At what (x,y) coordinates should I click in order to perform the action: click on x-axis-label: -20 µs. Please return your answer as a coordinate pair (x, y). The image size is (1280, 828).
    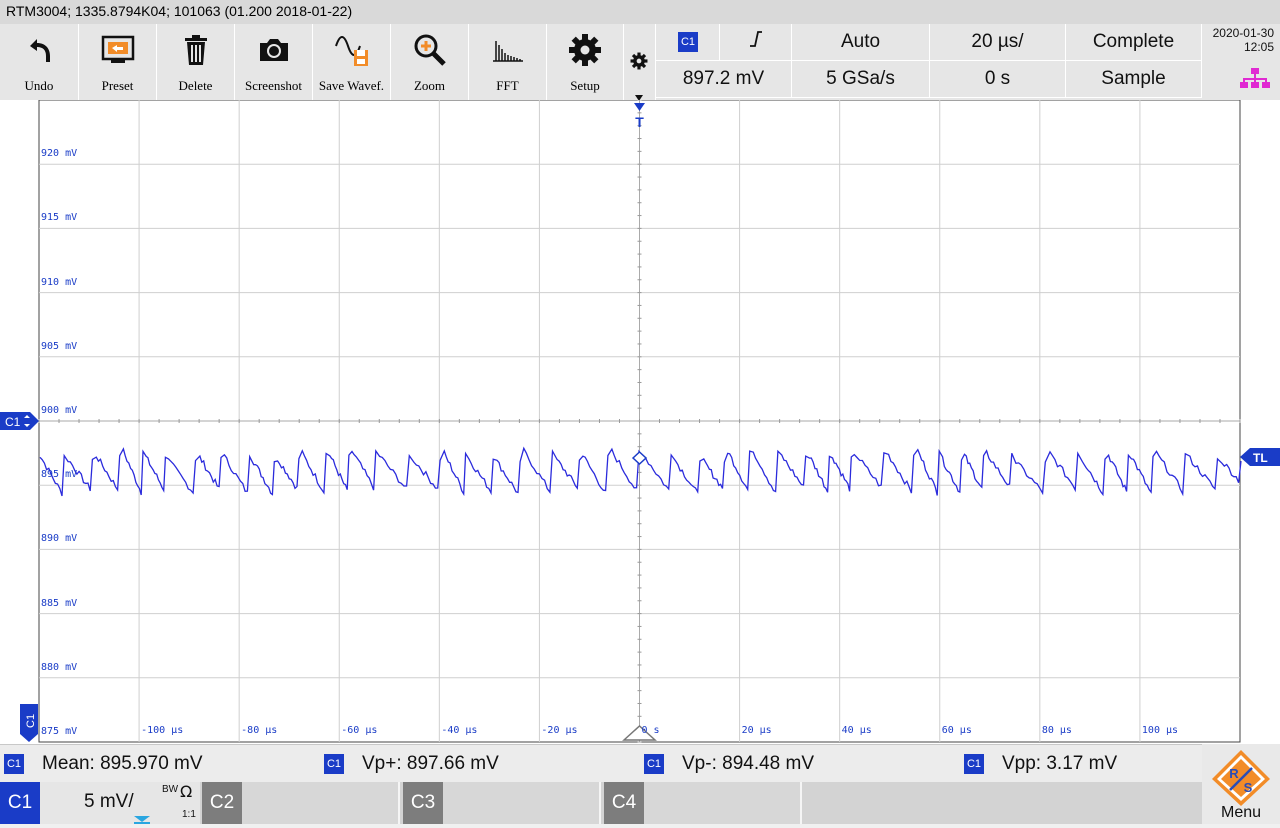
    Looking at the image, I should click on (559, 730).